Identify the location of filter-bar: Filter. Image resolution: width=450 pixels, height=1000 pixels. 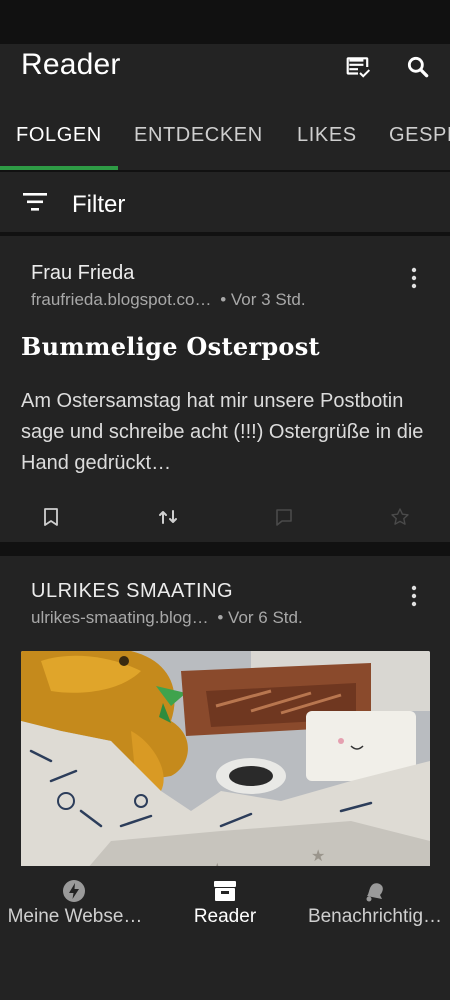
(225, 202).